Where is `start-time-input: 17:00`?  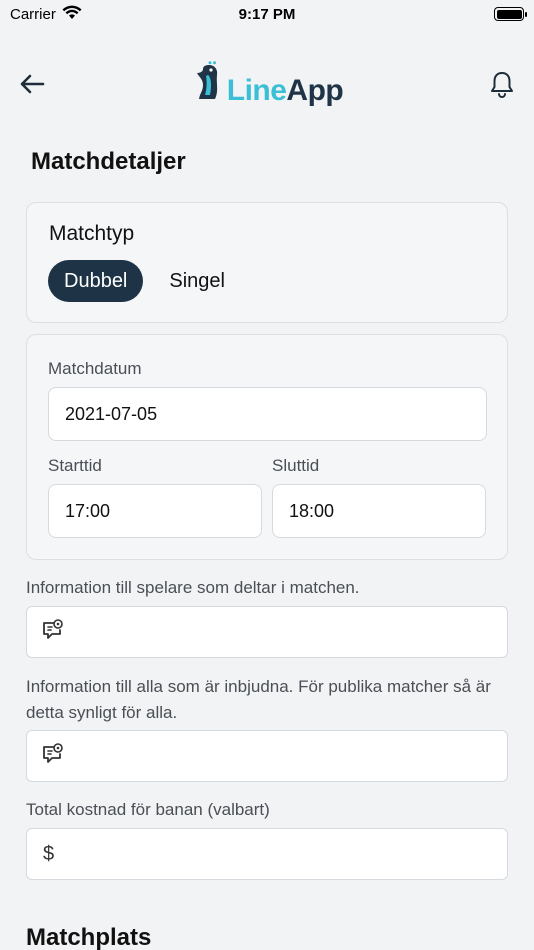
start-time-input: 17:00 is located at coordinates (155, 511).